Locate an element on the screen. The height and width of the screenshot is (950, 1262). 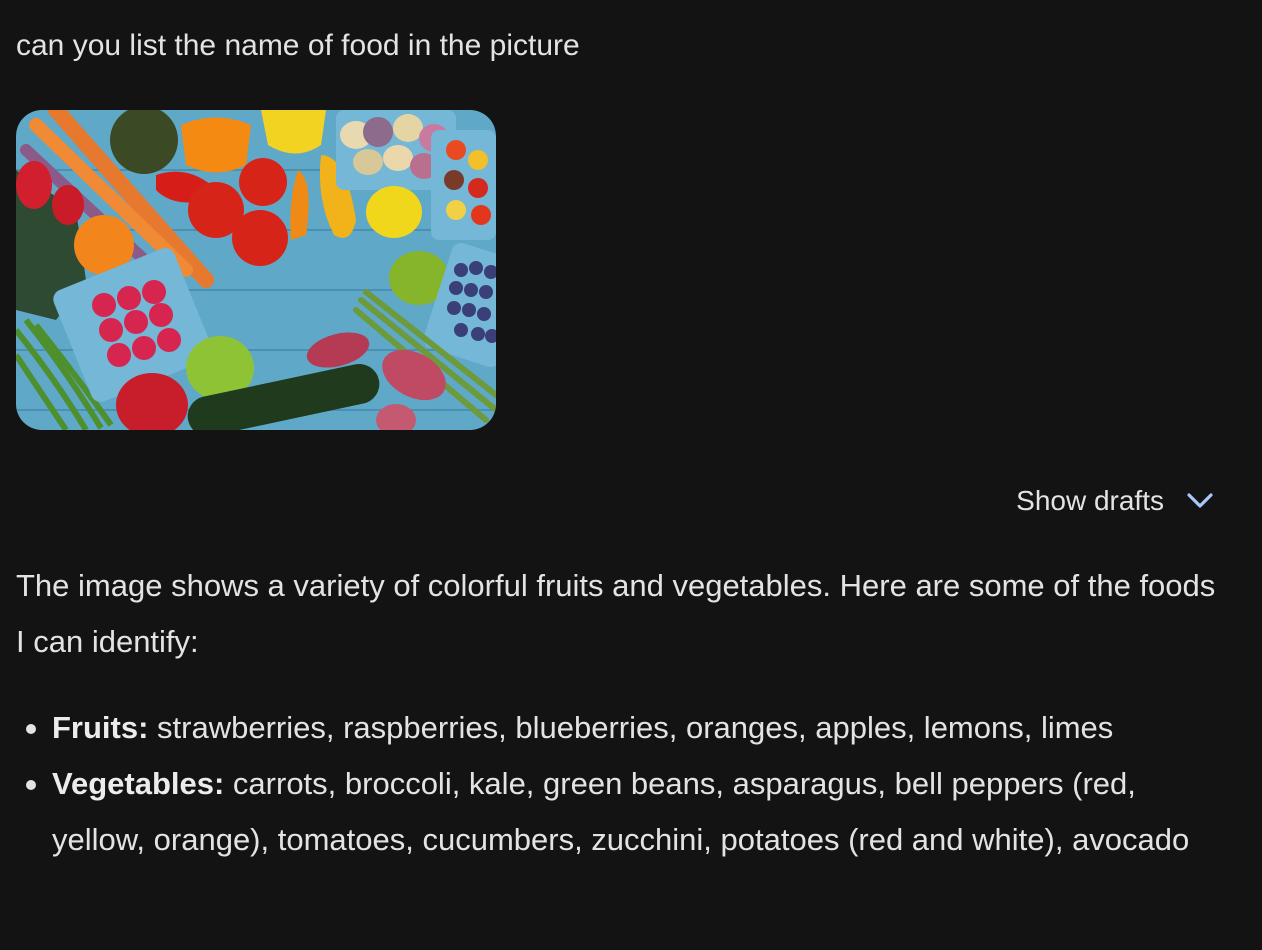
list-item-heading: Vegetables: is located at coordinates (138, 783).